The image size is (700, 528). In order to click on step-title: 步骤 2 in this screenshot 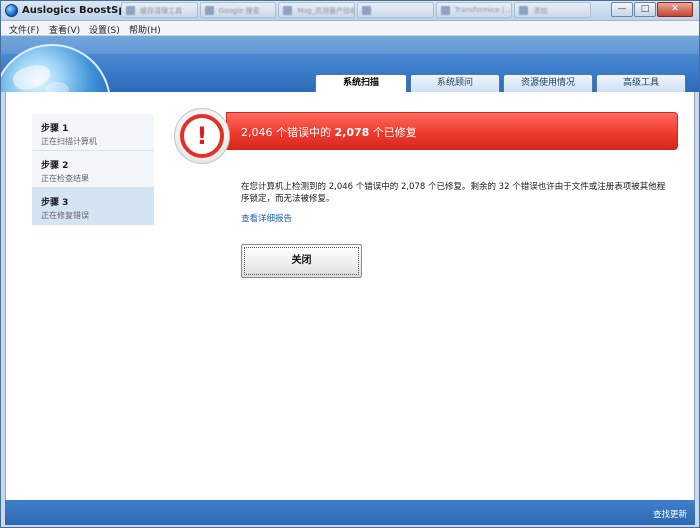, I will do `click(55, 166)`.